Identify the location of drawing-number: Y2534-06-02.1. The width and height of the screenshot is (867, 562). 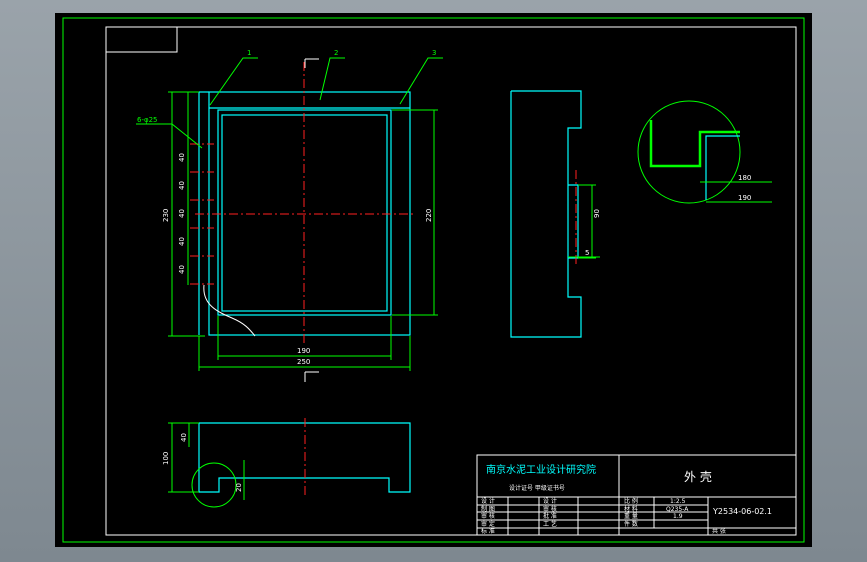
(742, 511).